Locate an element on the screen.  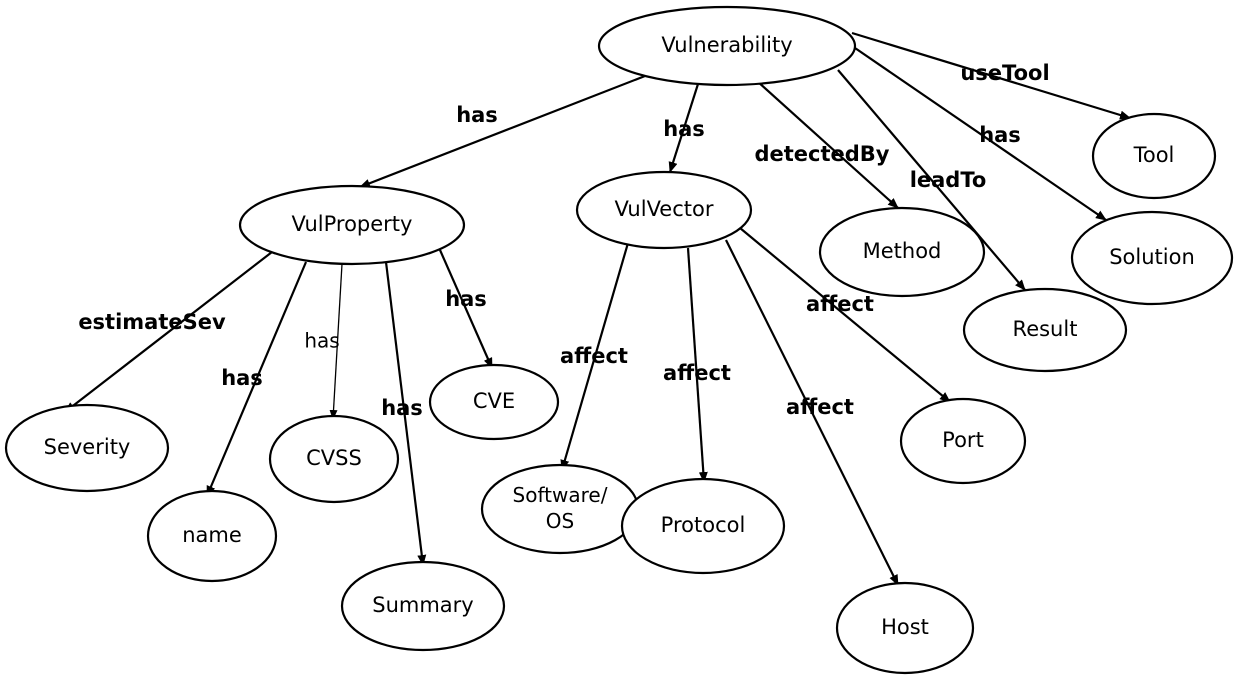
node-cve: CVE is located at coordinates (494, 402).